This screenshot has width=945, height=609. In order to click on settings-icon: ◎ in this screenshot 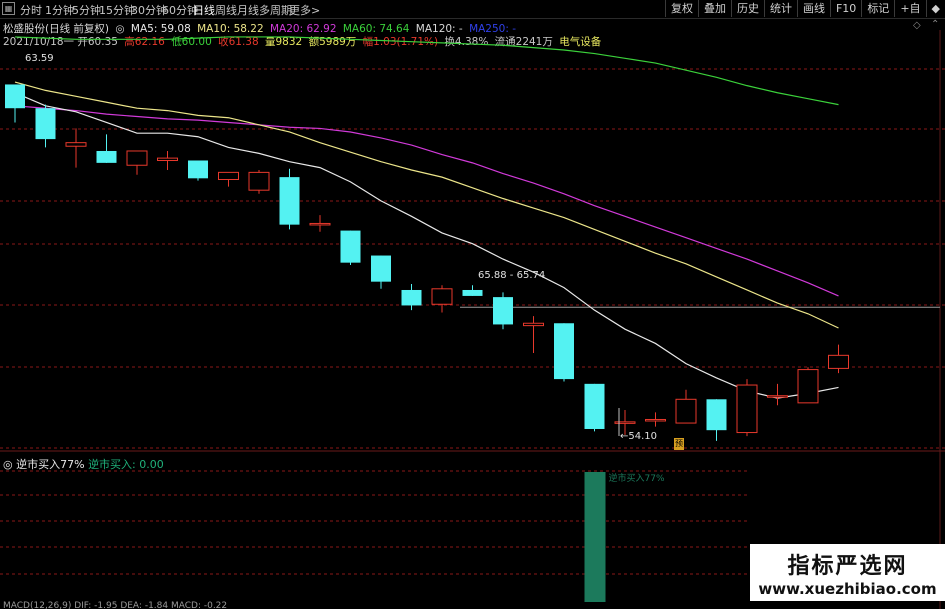, I will do `click(8, 464)`.